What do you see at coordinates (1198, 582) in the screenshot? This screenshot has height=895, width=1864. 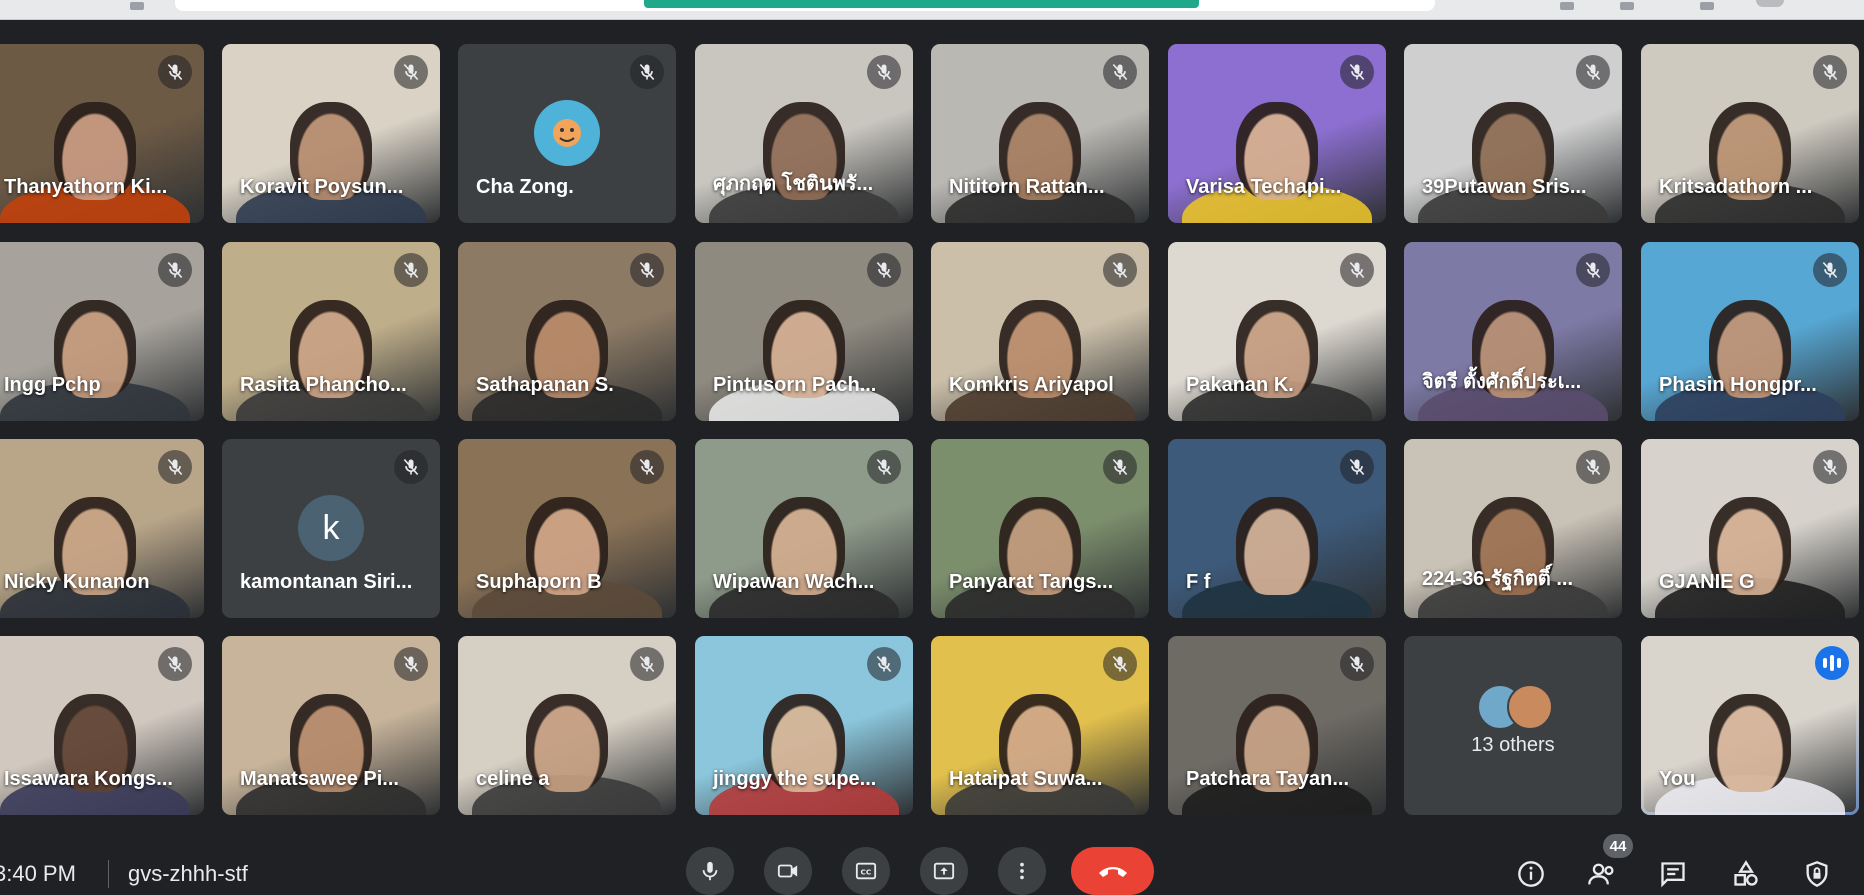 I see `participant-name: F f` at bounding box center [1198, 582].